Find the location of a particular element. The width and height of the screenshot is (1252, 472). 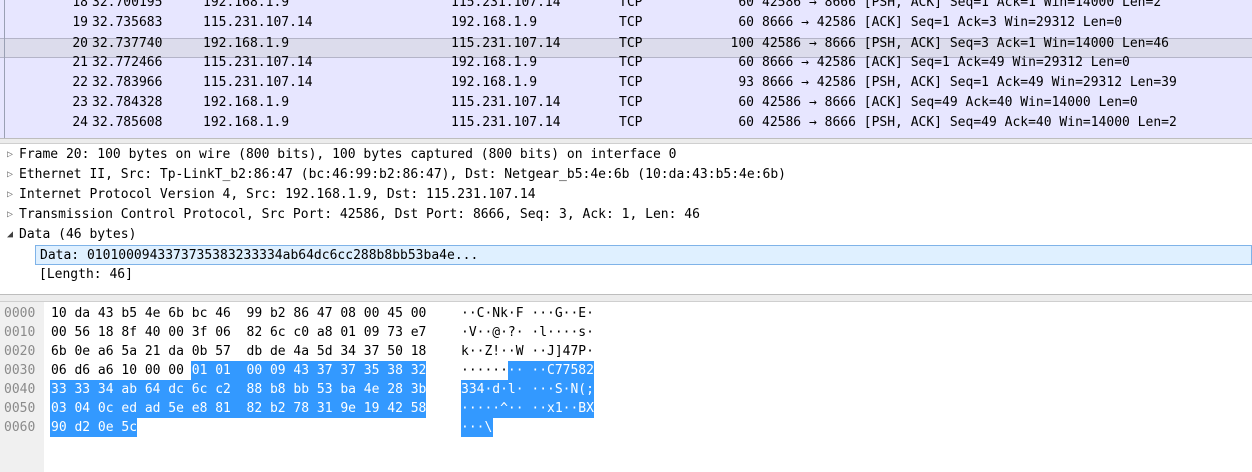

ascii-char: 2 is located at coordinates (590, 370).